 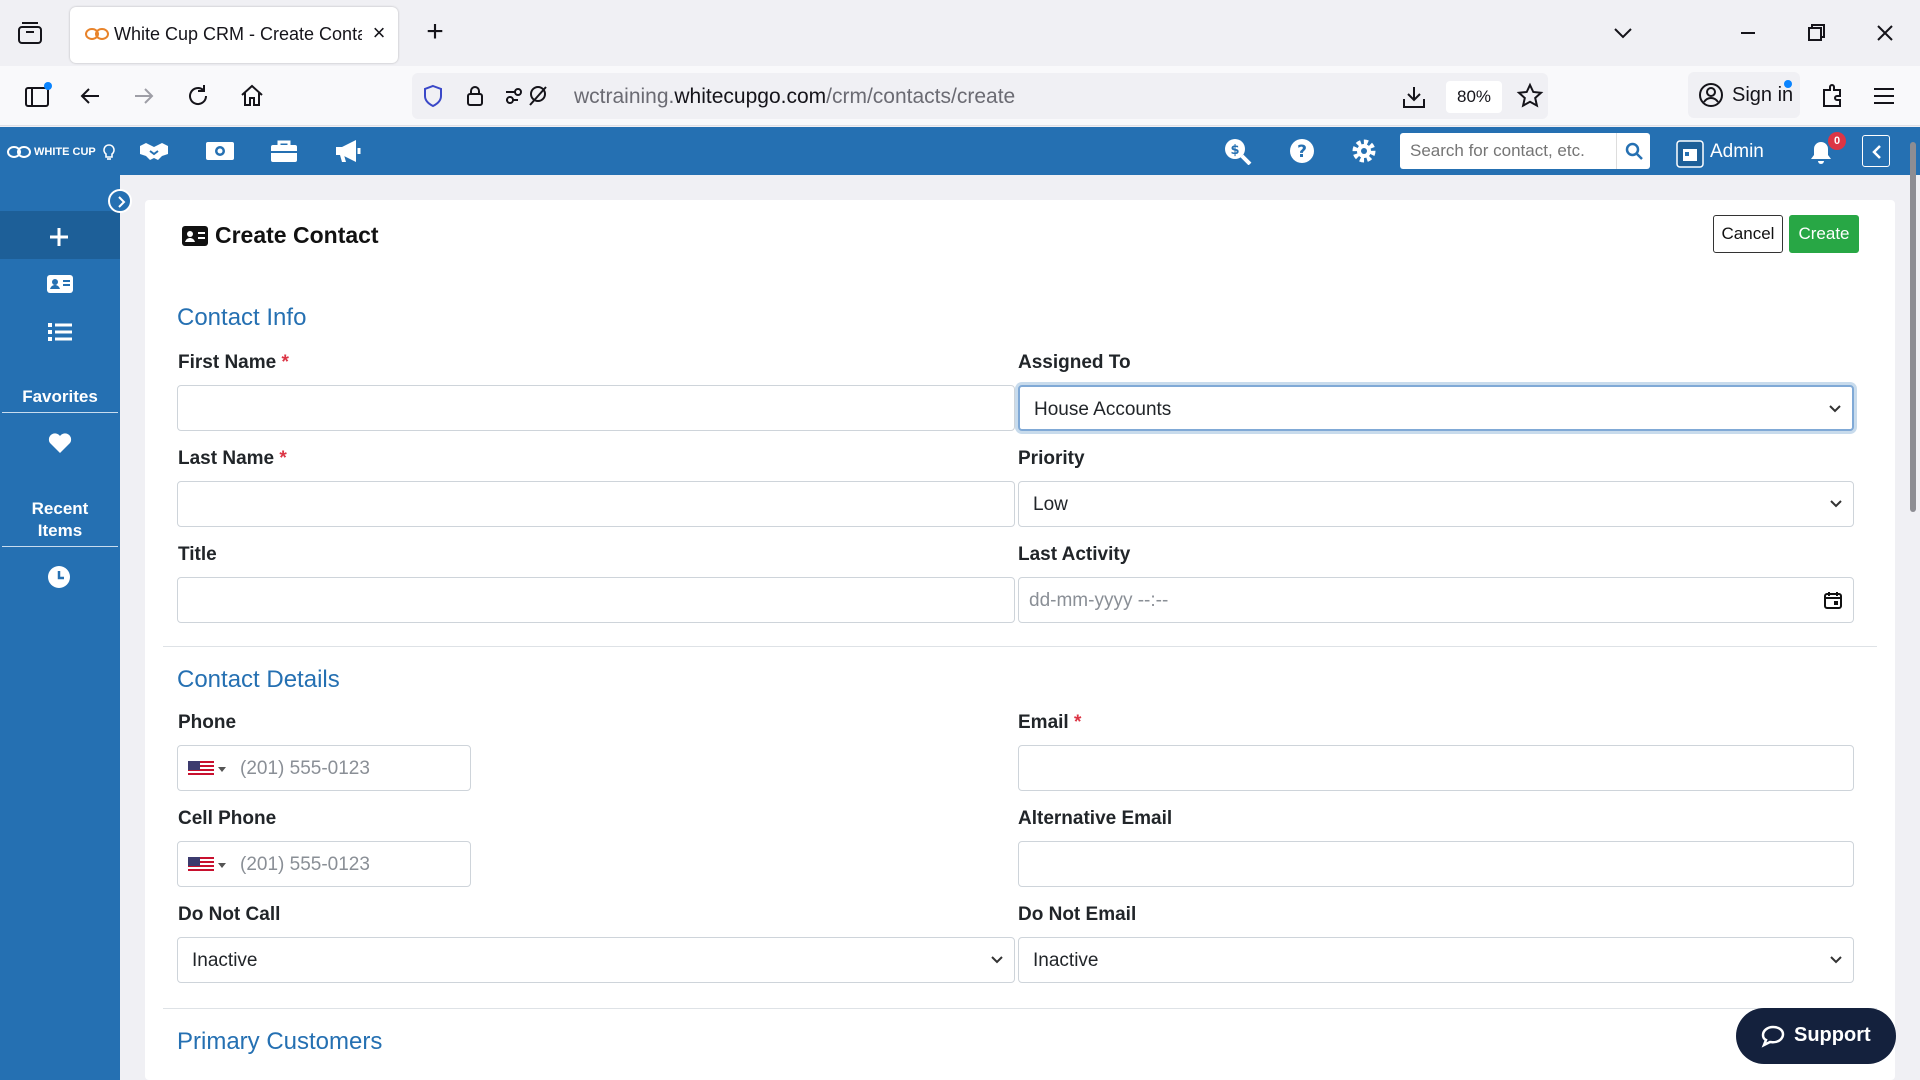 I want to click on megaphone-icon, so click(x=348, y=151).